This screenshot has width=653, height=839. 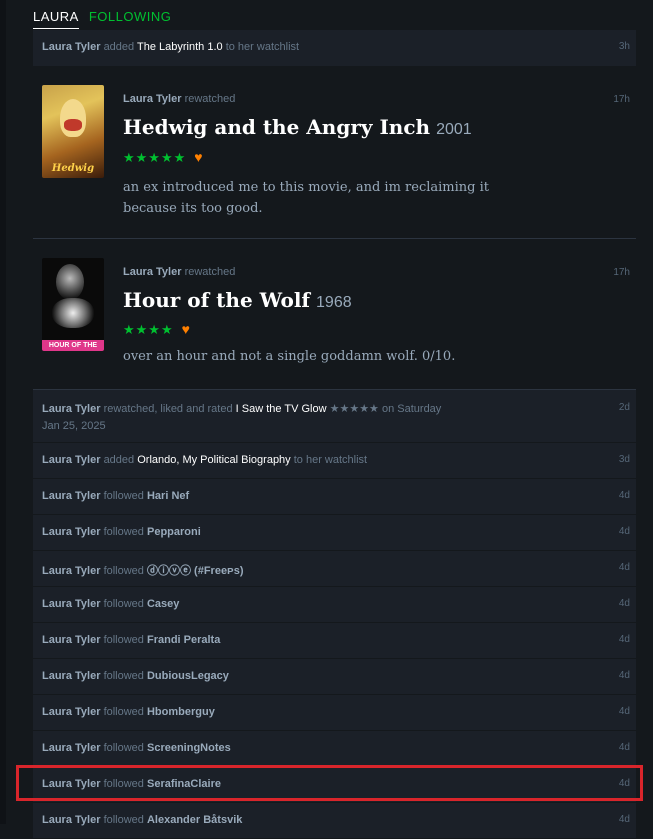 What do you see at coordinates (281, 409) in the screenshot?
I see `film-link: I Saw the TV Glow` at bounding box center [281, 409].